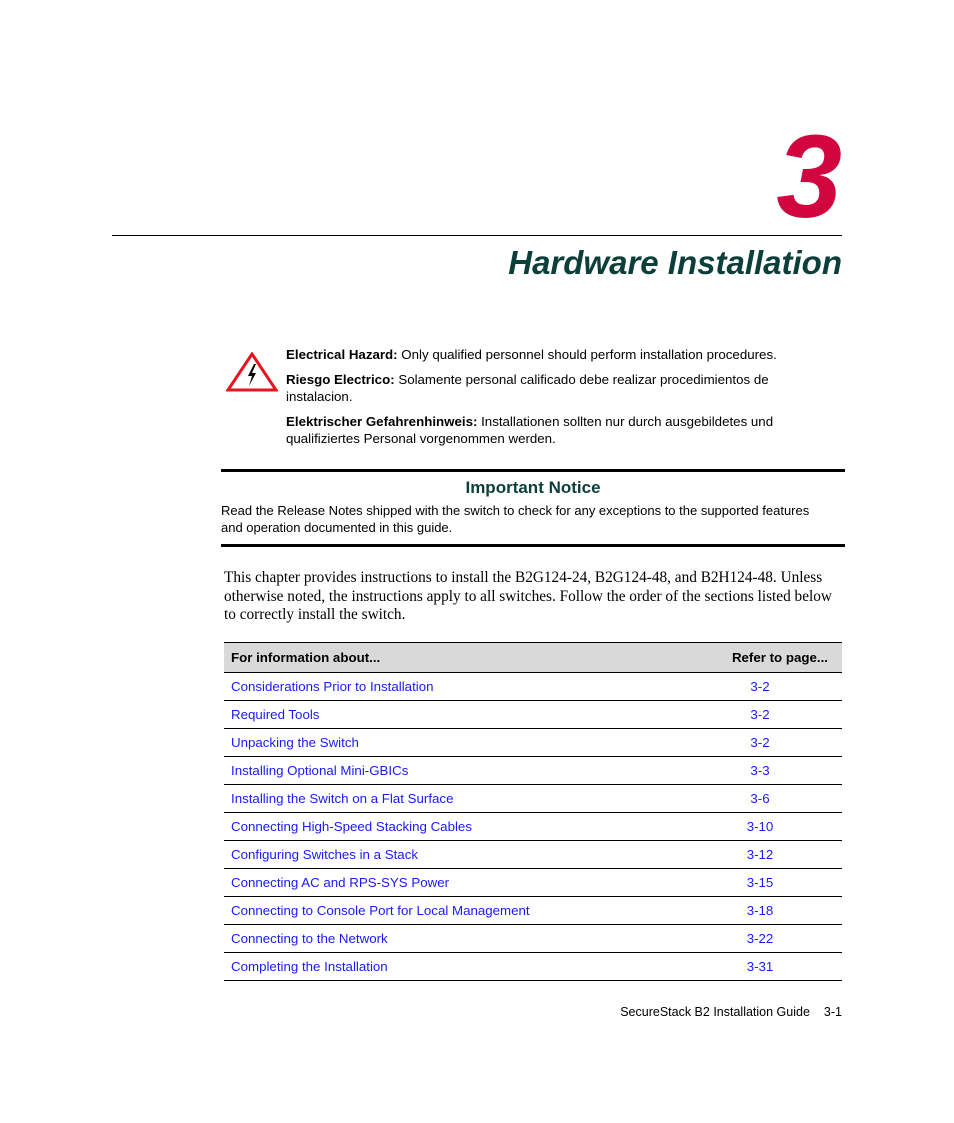  Describe the element at coordinates (759, 770) in the screenshot. I see `page-link: 3-3` at that location.